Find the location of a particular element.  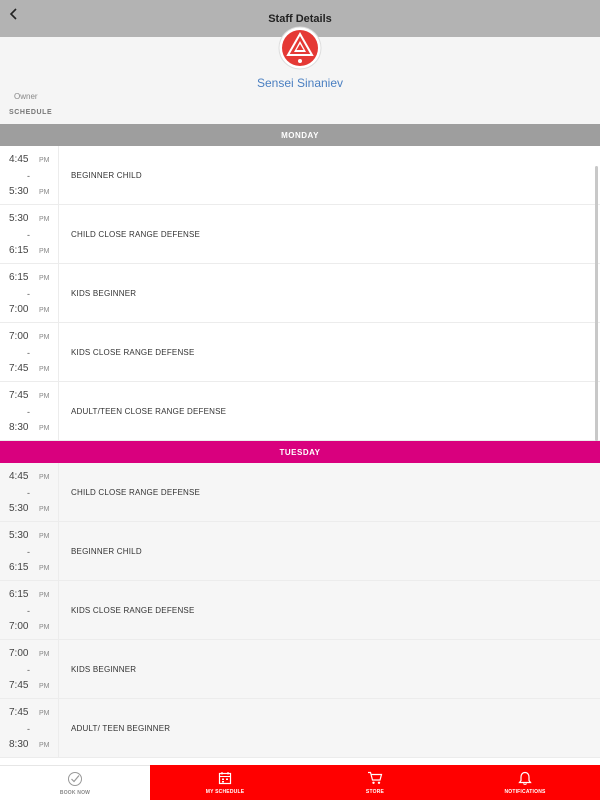

class-time: 7:00 PM - 7:45 PM is located at coordinates (29, 669).